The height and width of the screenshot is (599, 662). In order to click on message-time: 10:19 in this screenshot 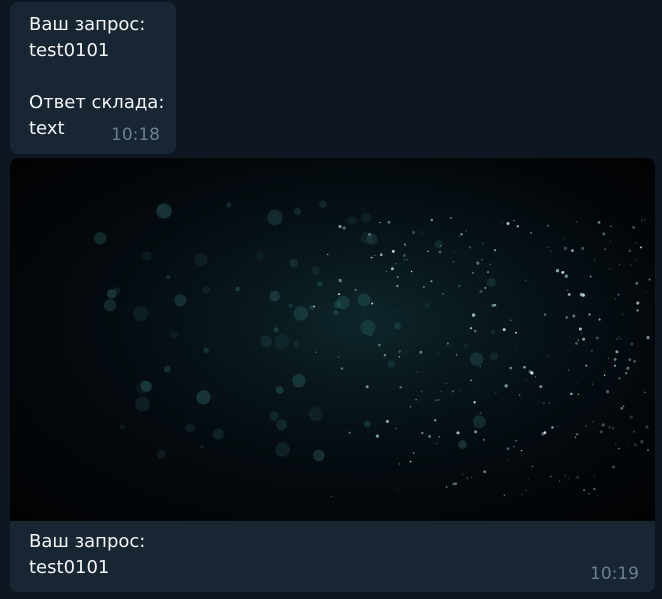, I will do `click(614, 574)`.